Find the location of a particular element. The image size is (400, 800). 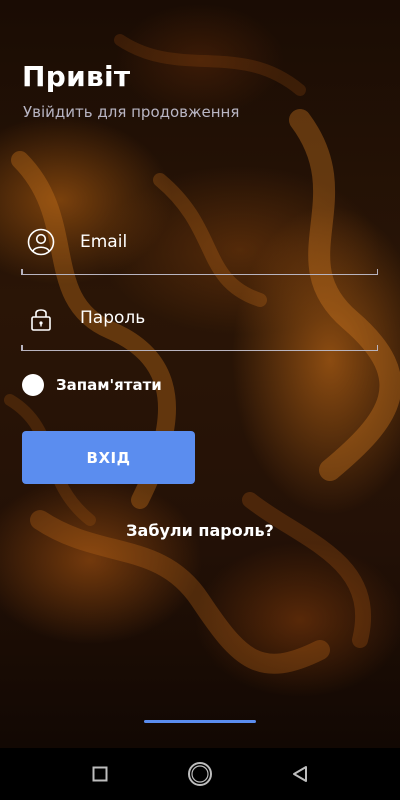

back-icon is located at coordinates (300, 774).